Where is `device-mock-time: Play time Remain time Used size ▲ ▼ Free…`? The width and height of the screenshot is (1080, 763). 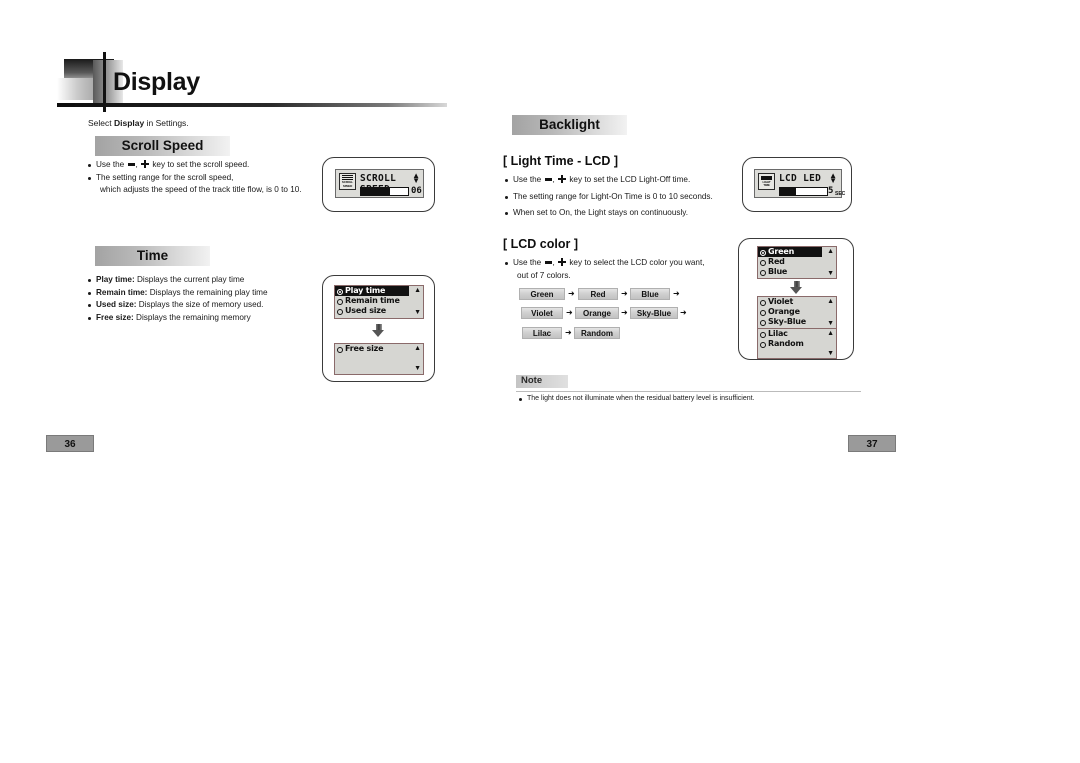 device-mock-time: Play time Remain time Used size ▲ ▼ Free… is located at coordinates (378, 328).